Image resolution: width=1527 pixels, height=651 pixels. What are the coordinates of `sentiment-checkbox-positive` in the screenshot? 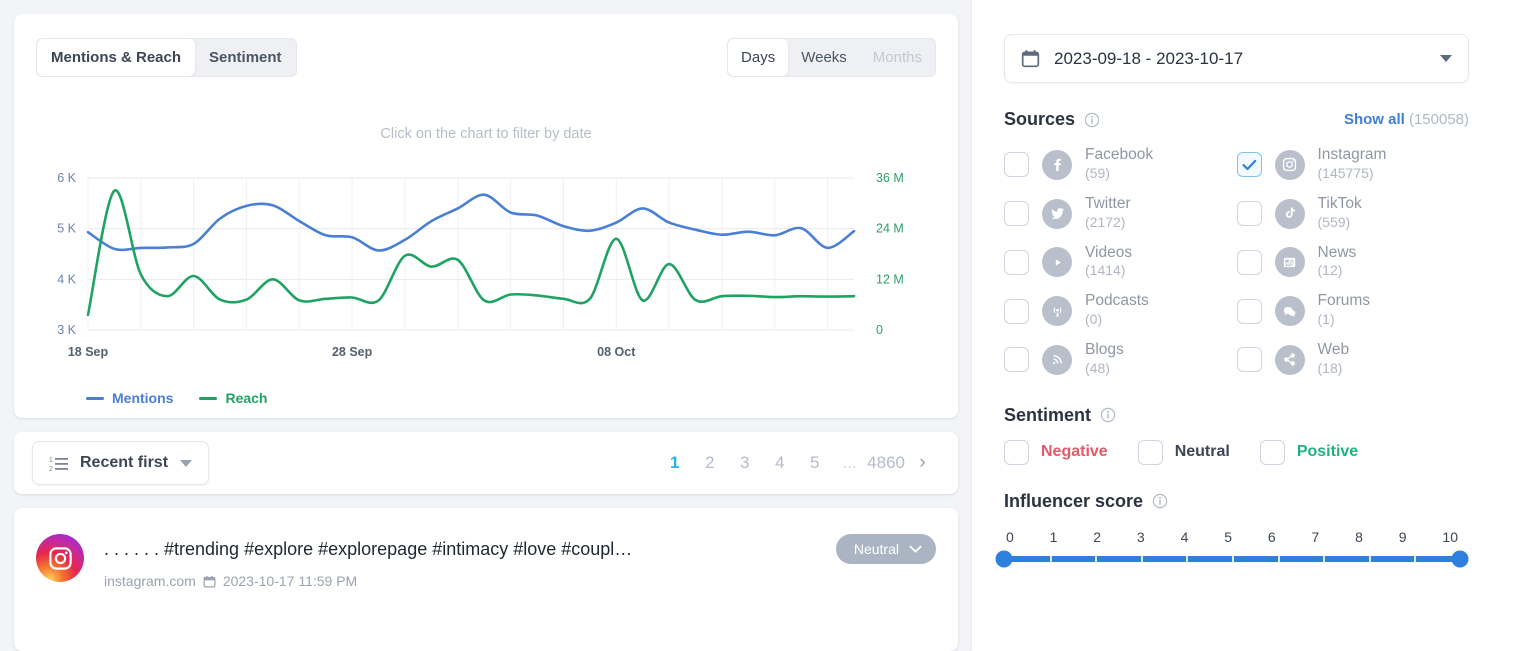 It's located at (1272, 452).